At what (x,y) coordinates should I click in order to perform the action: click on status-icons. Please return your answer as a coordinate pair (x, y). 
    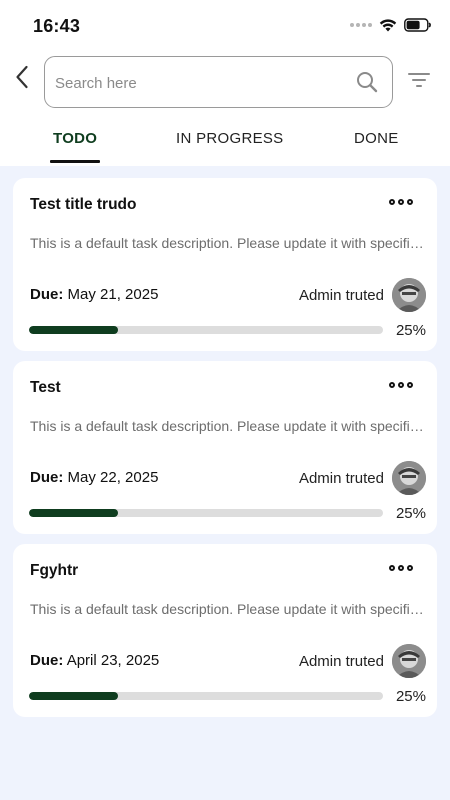
    Looking at the image, I should click on (391, 25).